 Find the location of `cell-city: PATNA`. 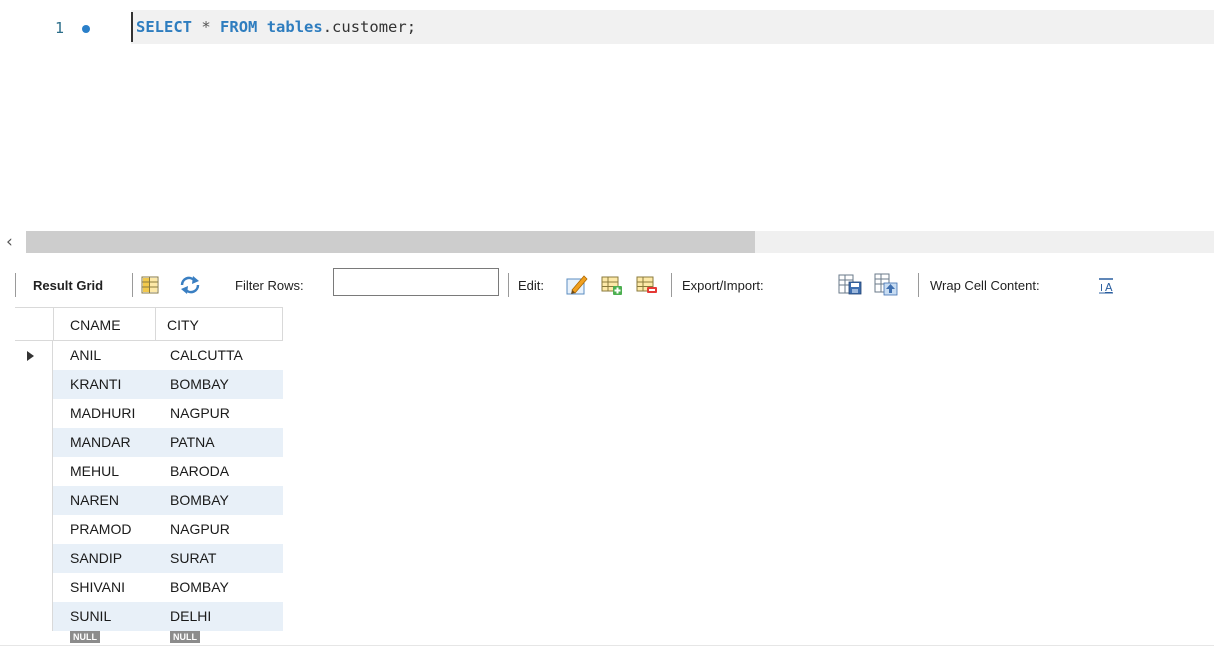

cell-city: PATNA is located at coordinates (192, 442).